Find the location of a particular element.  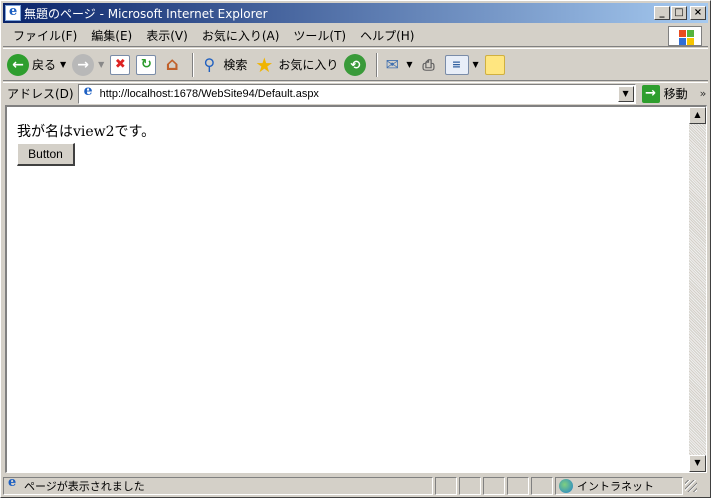

menu-edit: 編集(E) is located at coordinates (112, 35).